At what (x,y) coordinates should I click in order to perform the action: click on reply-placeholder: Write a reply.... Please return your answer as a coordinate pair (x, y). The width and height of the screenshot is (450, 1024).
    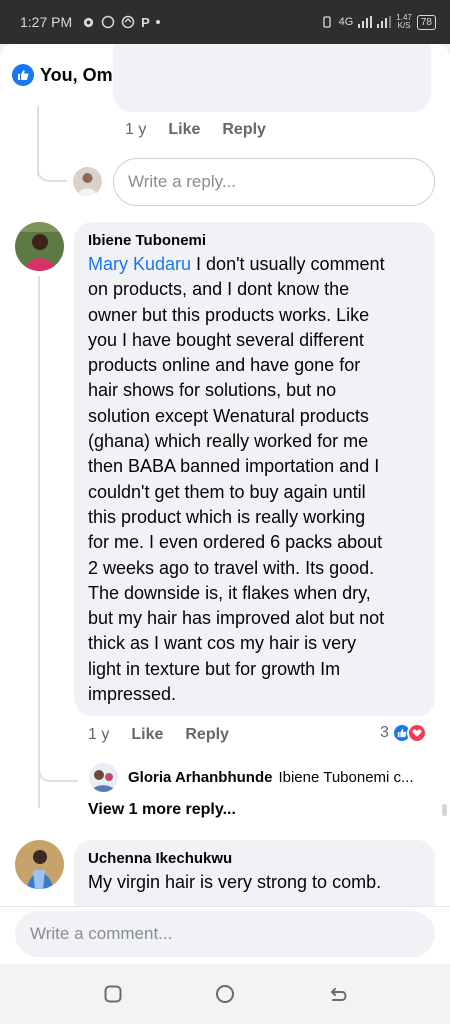
    Looking at the image, I should click on (182, 181).